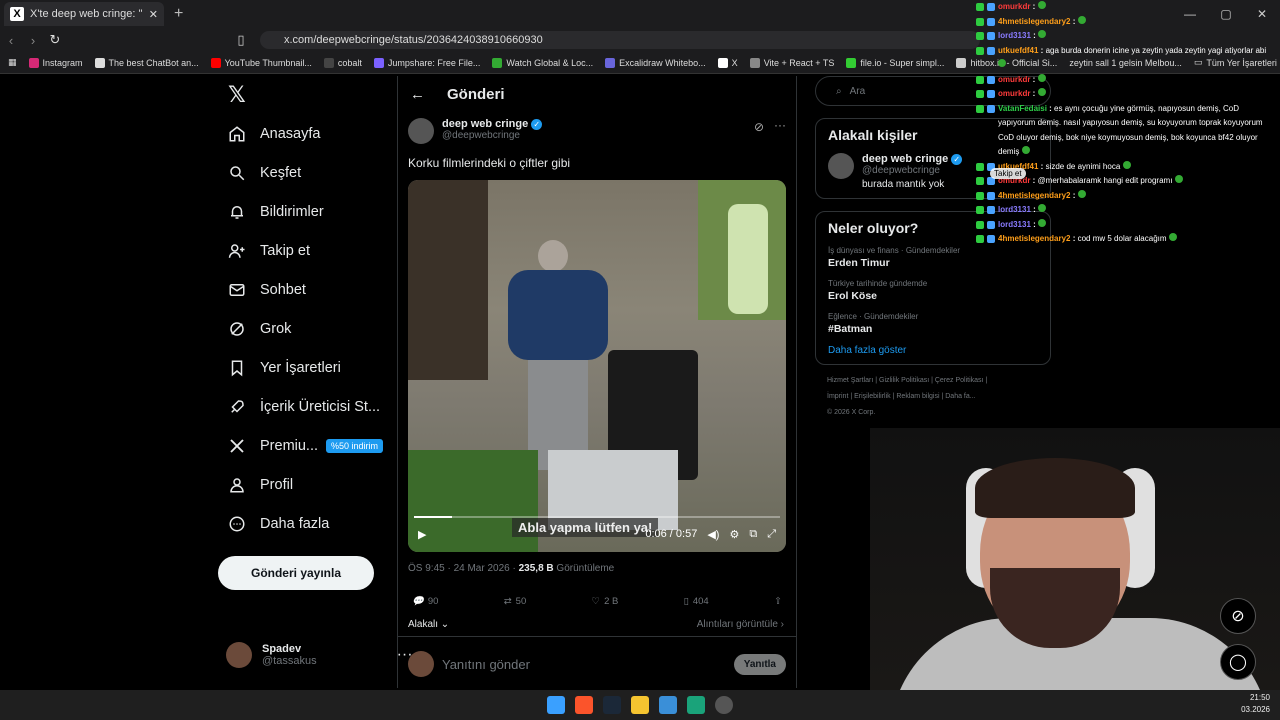 This screenshot has height=720, width=1280. Describe the element at coordinates (282, 649) in the screenshot. I see `account-name: Spadev` at that location.